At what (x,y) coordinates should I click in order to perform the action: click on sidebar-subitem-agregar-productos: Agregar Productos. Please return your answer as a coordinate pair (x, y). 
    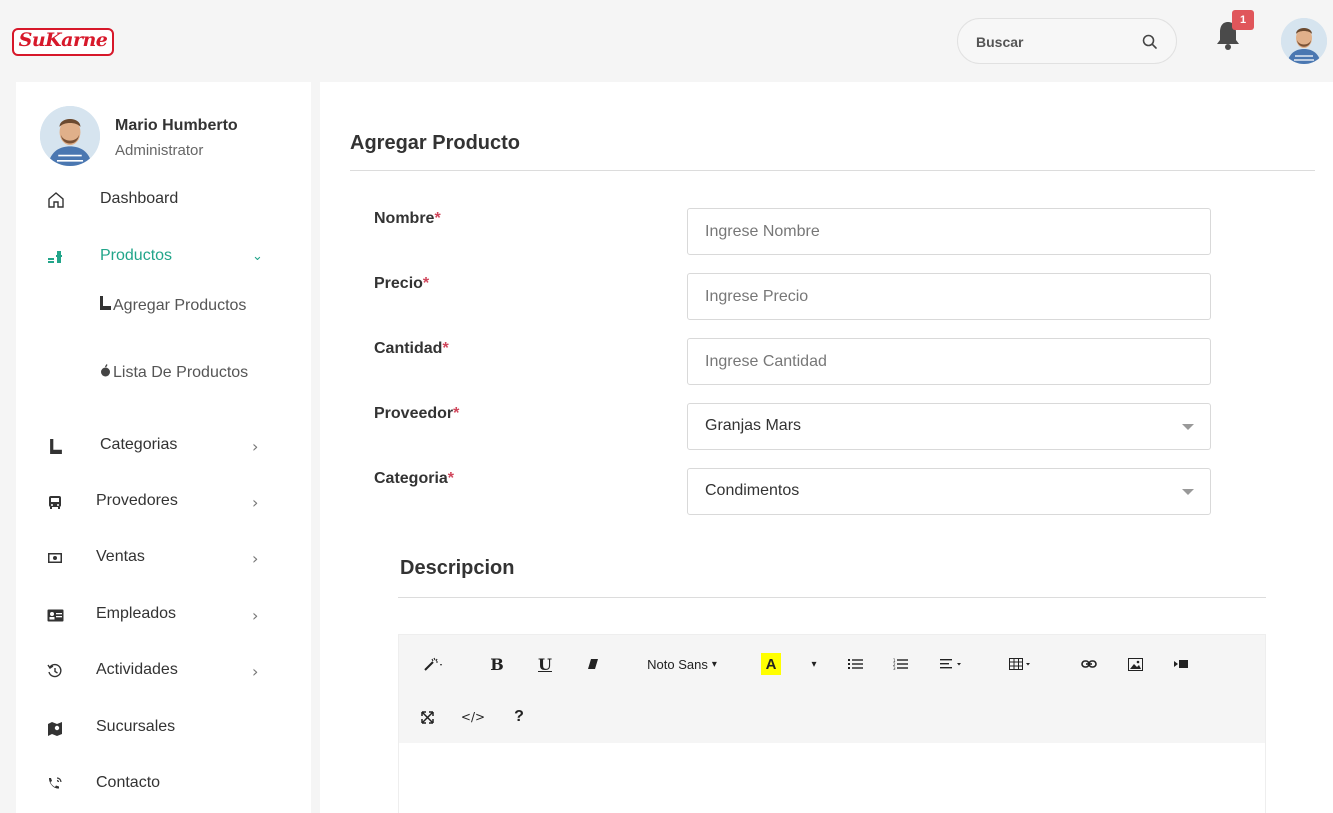
    Looking at the image, I should click on (189, 306).